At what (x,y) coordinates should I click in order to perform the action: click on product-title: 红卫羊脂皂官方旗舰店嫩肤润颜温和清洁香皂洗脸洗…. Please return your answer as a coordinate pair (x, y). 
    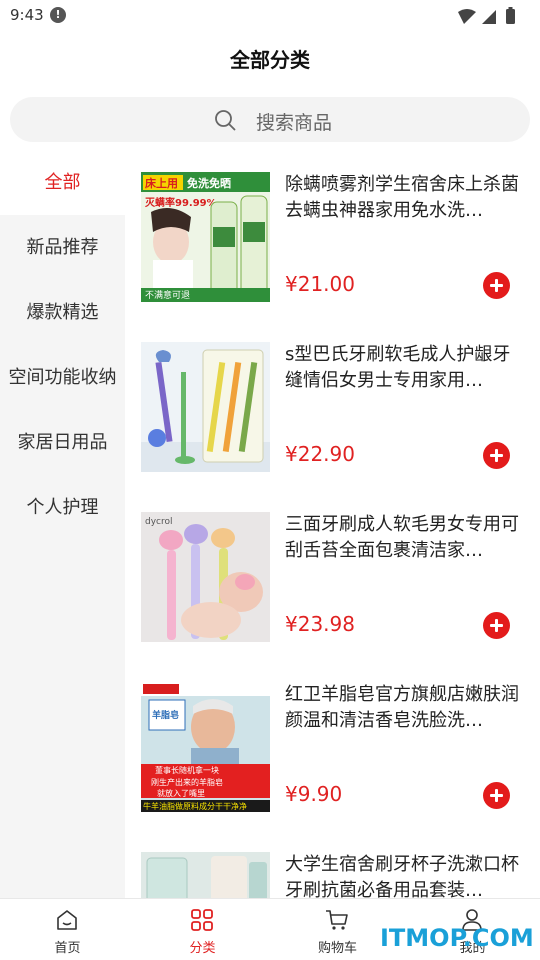
    Looking at the image, I should click on (403, 708).